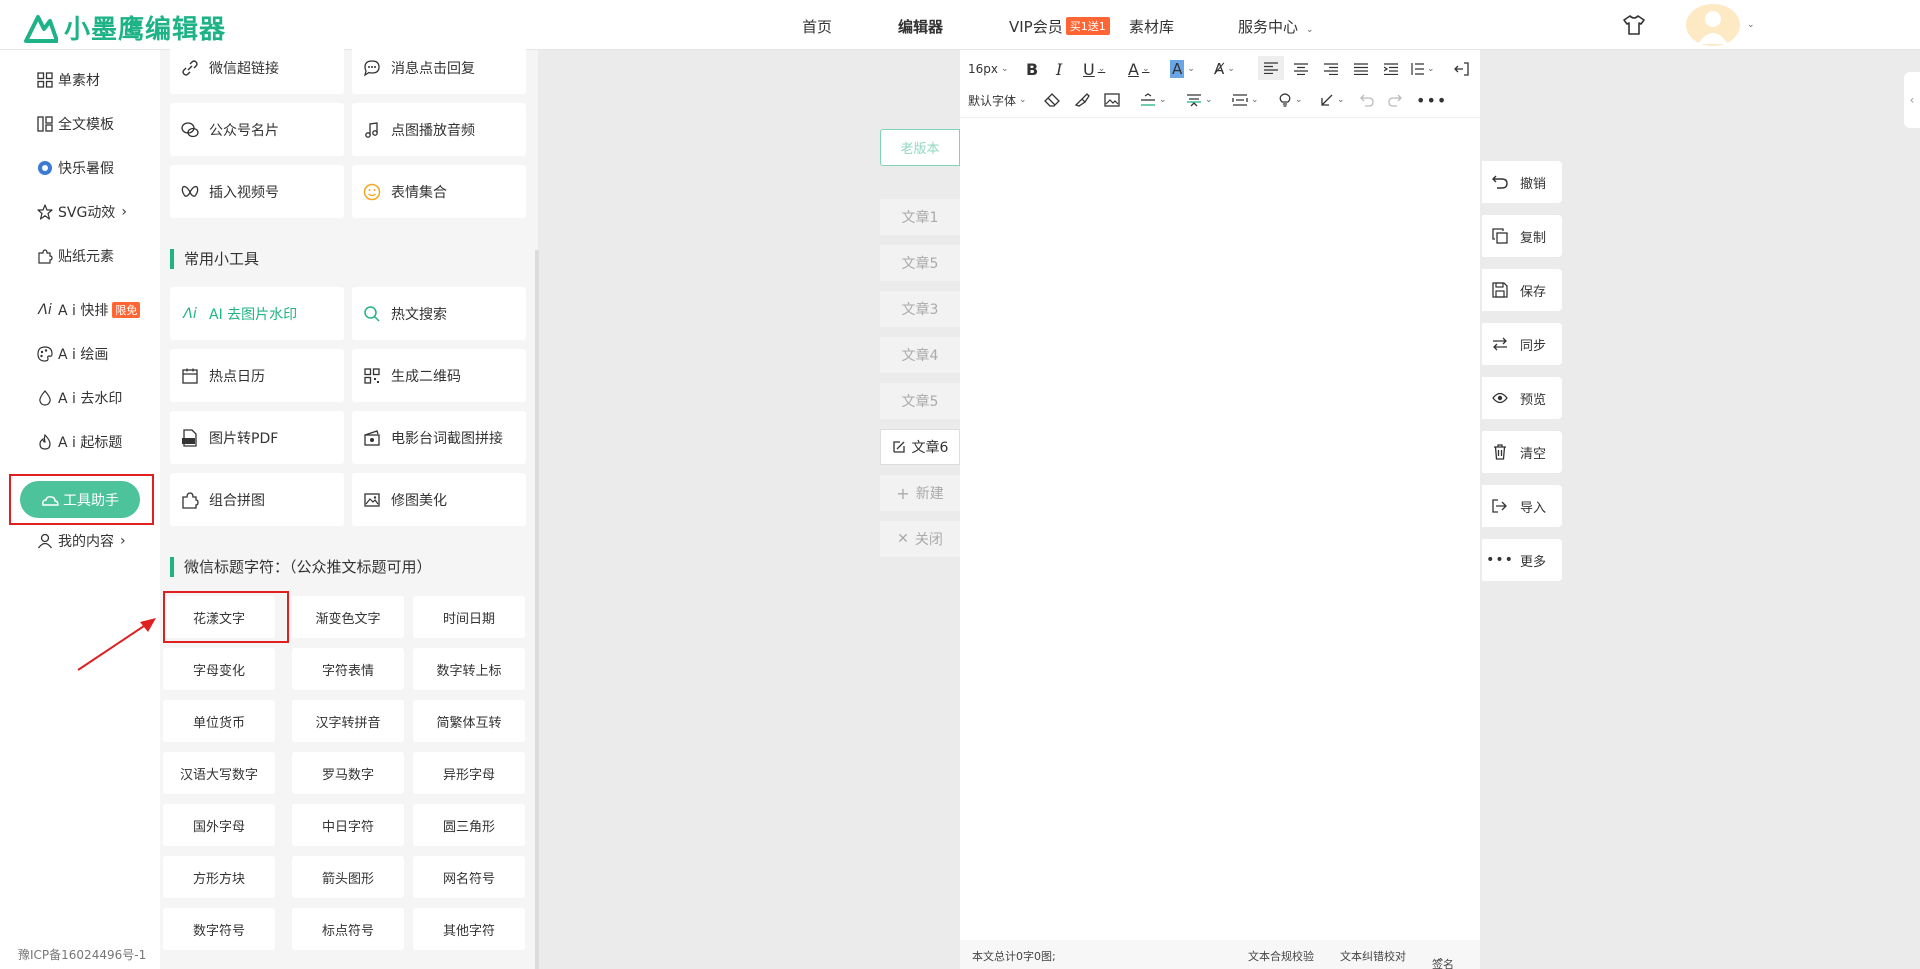  Describe the element at coordinates (348, 773) in the screenshot. I see `char-button-roman-numerals: 罗马数字` at that location.